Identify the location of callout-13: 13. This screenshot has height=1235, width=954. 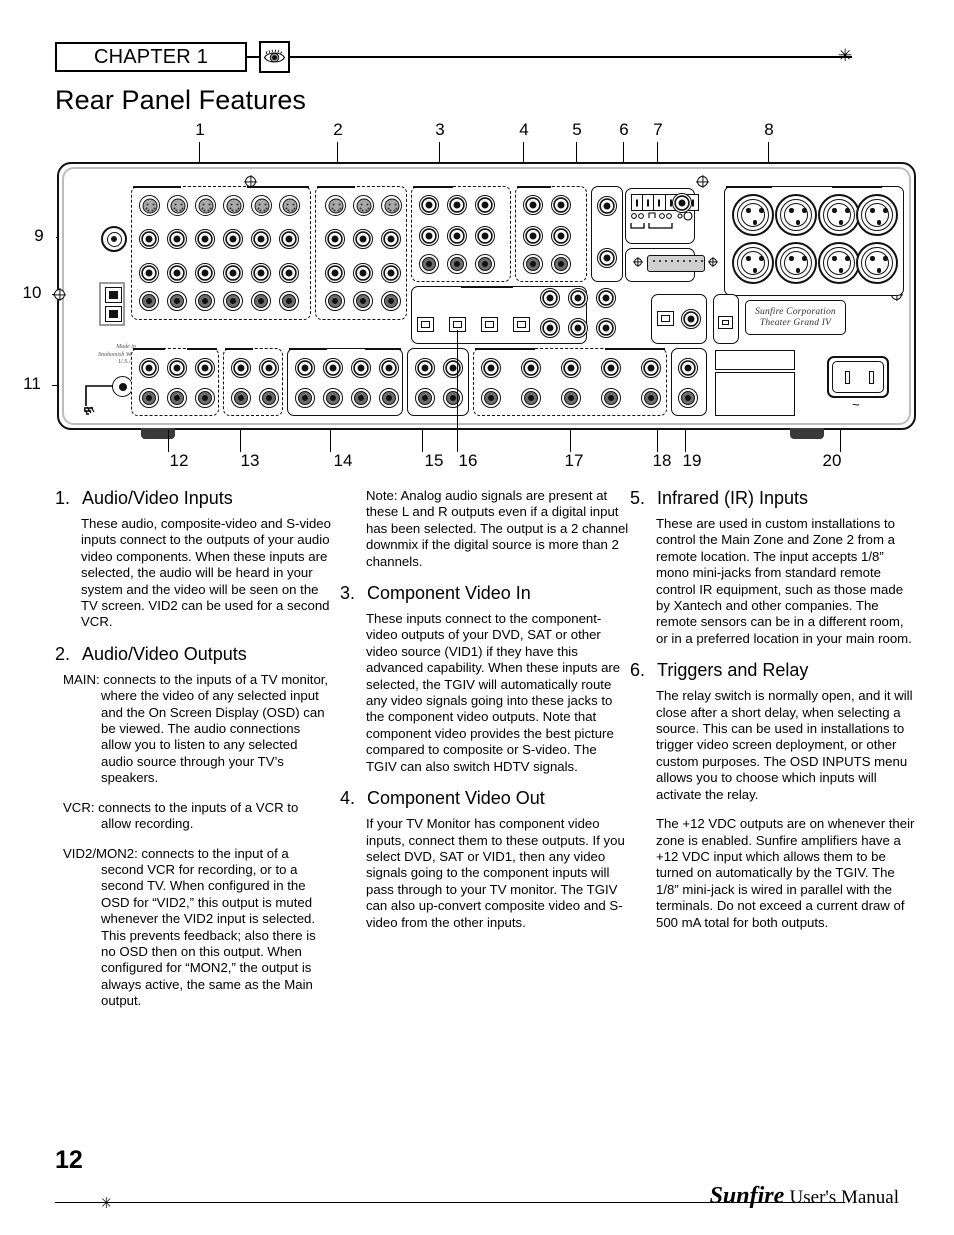
(250, 460).